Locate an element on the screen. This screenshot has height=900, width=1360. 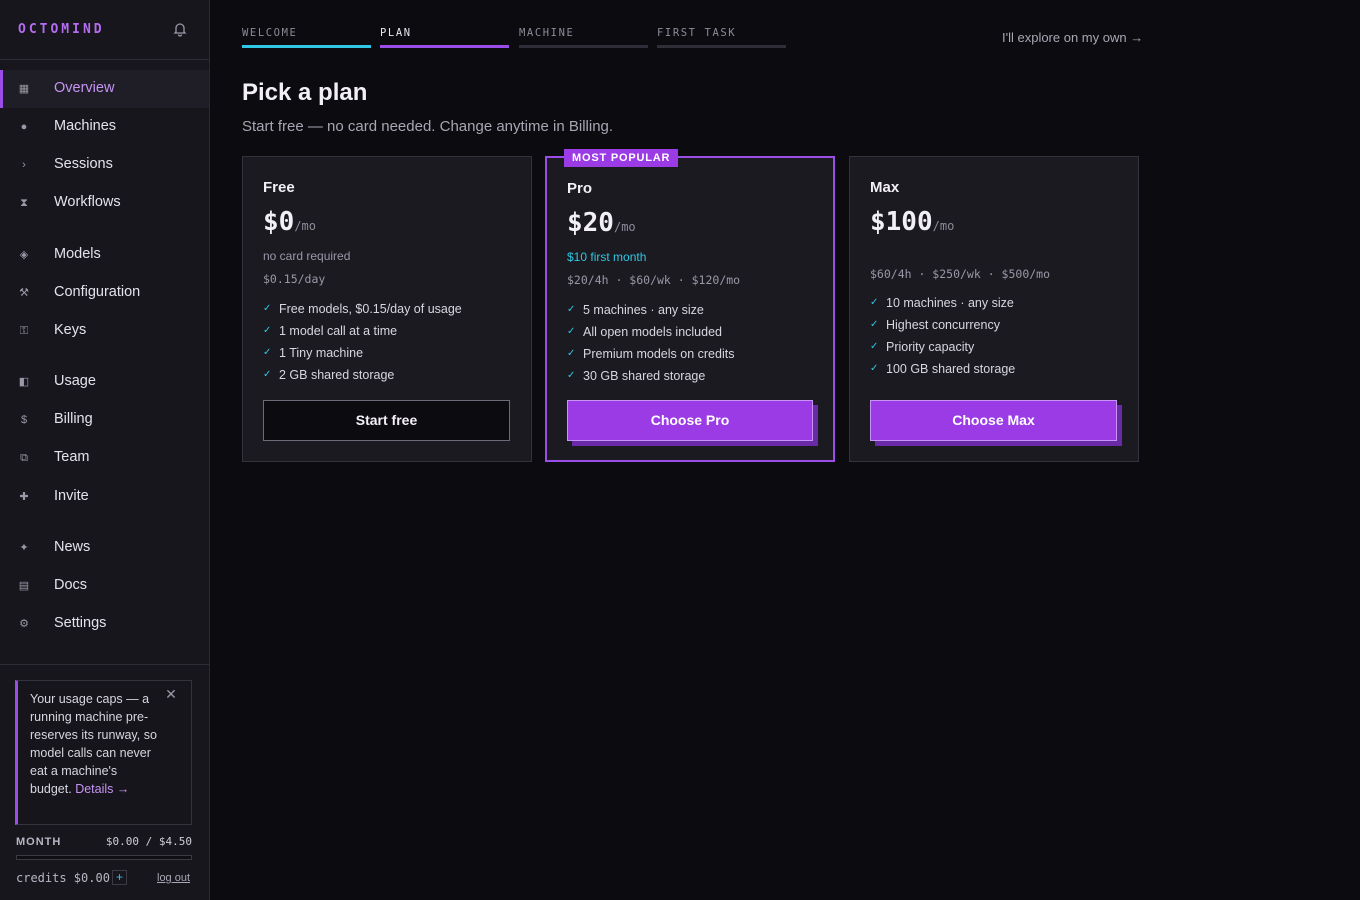
notice-details-link: Details → is located at coordinates (102, 789).